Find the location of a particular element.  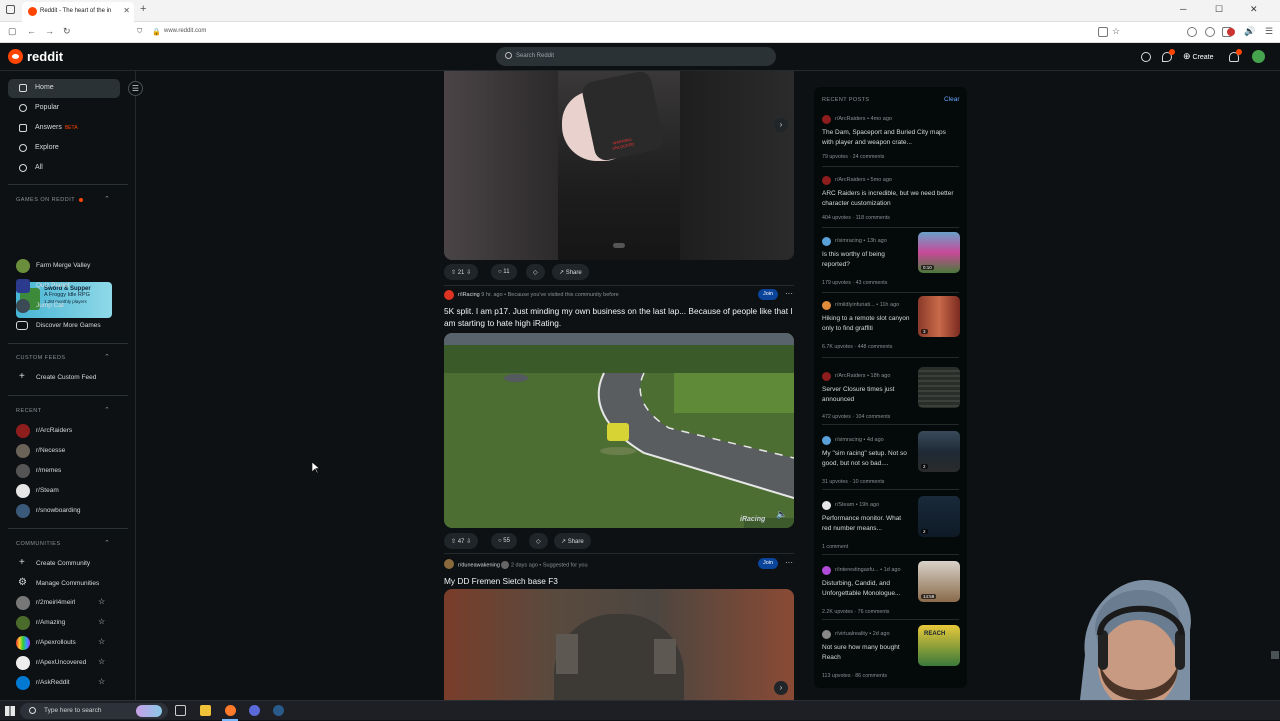

video-mute-icon: 🔈 is located at coordinates (781, 514).